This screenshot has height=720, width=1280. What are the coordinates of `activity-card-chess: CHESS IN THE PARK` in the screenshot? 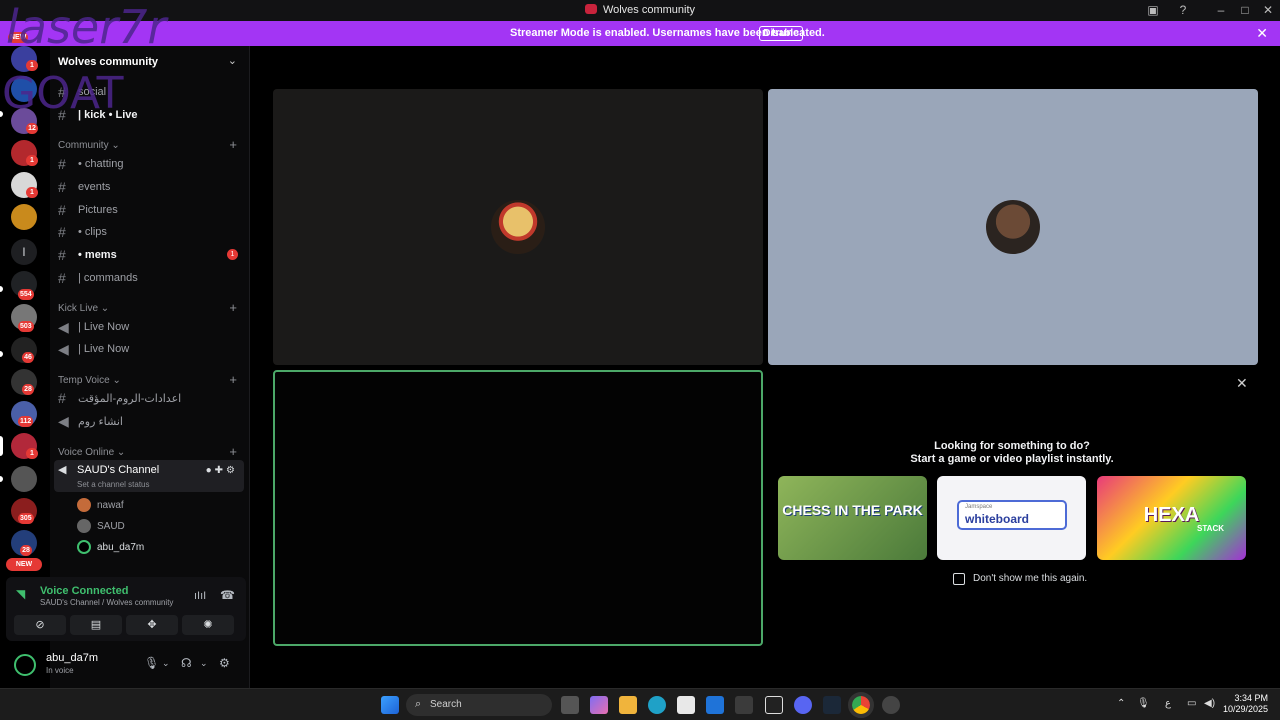 It's located at (852, 518).